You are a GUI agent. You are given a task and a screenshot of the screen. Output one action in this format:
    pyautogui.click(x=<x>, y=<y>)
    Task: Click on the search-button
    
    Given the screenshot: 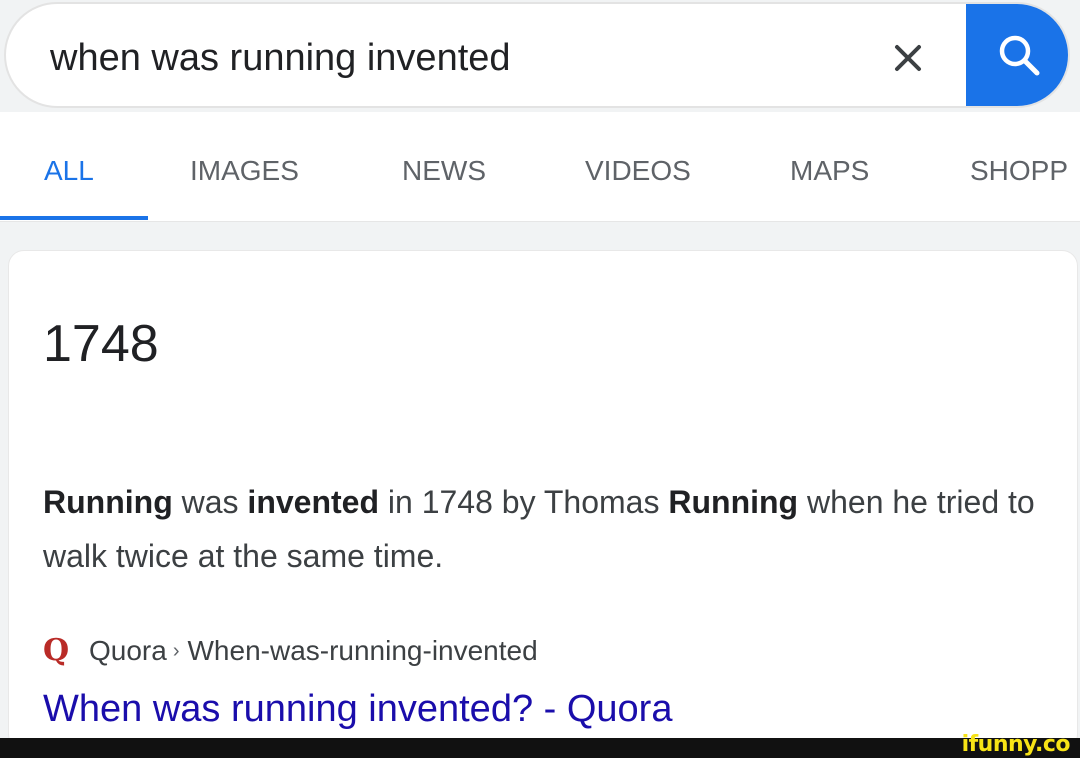 What is the action you would take?
    pyautogui.click(x=1017, y=55)
    